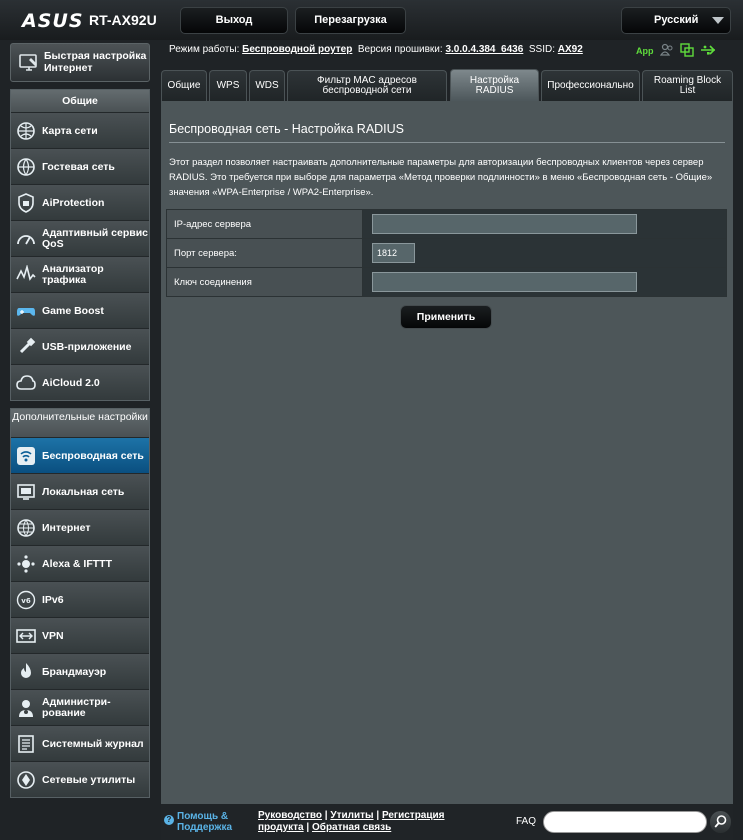 The height and width of the screenshot is (840, 743). I want to click on sidebar-item-admin: Администри- рование, so click(80, 707).